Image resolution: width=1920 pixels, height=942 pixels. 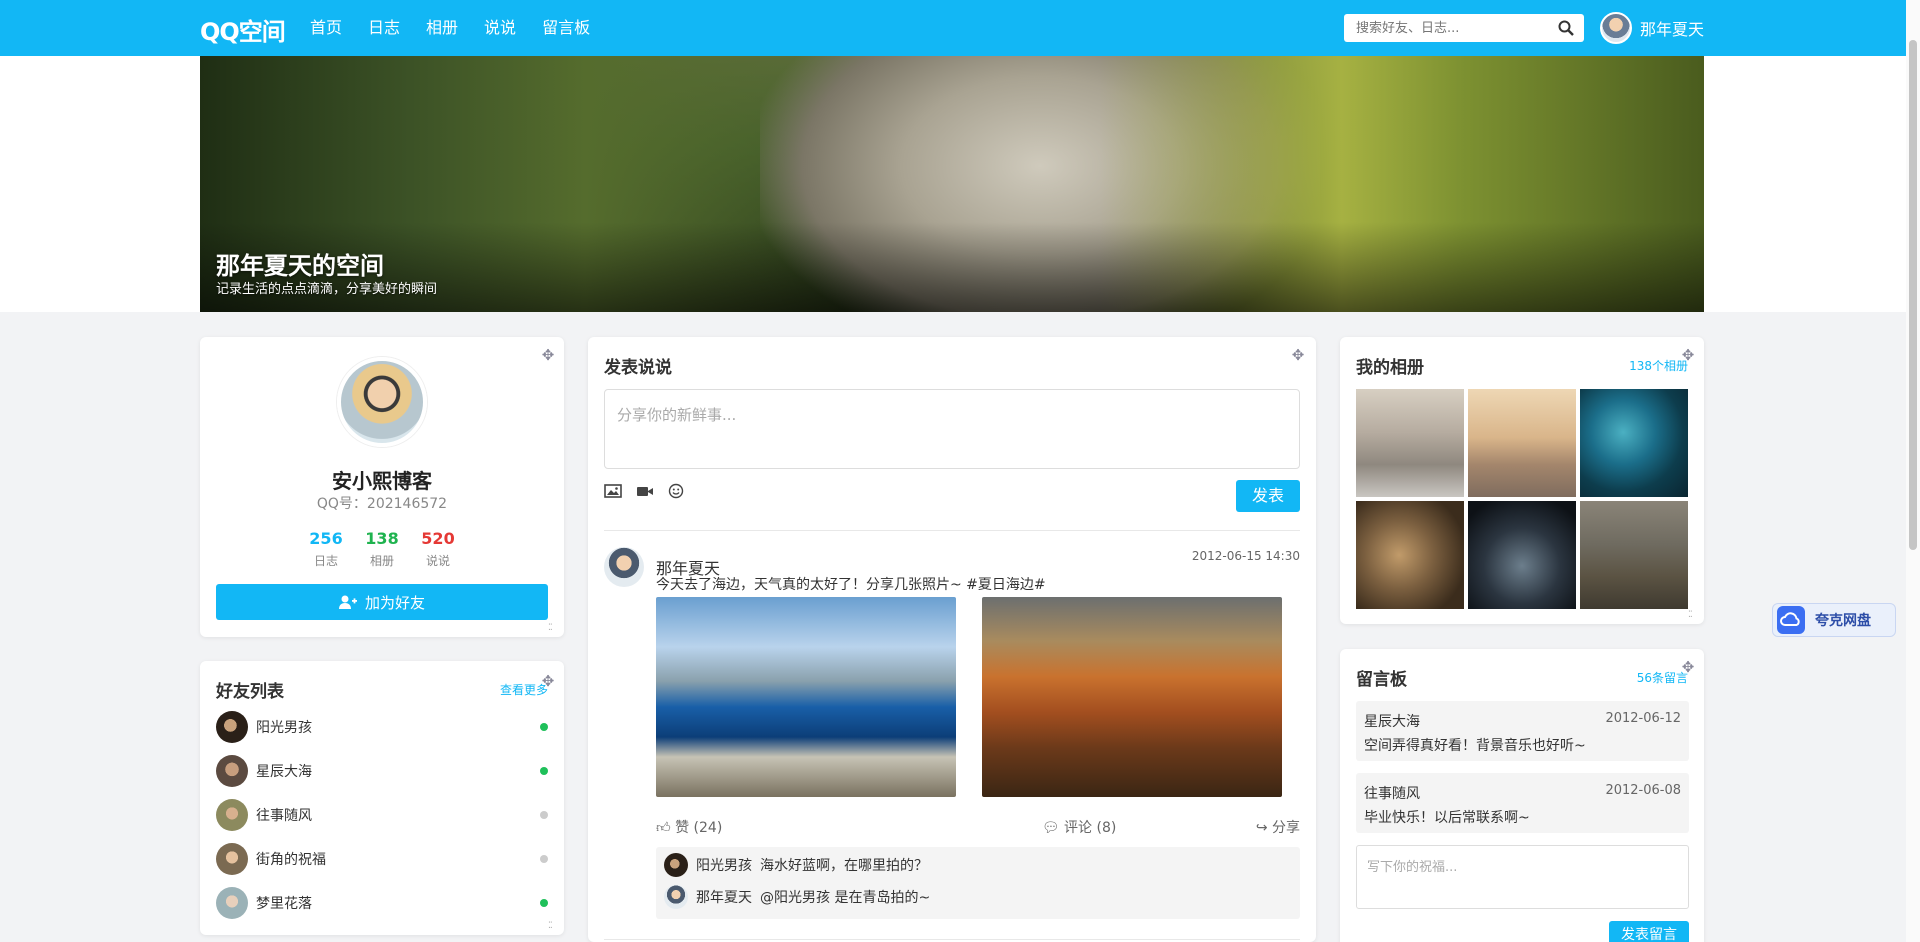 What do you see at coordinates (382, 815) in the screenshot?
I see `friend-item: 往事随风` at bounding box center [382, 815].